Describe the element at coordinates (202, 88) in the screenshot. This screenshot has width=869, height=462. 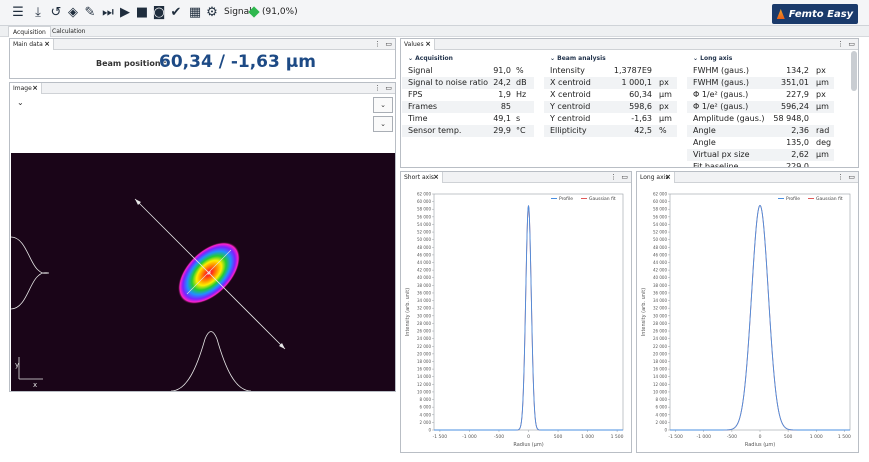
I see `panel-header: Image × ⋮ ▭` at that location.